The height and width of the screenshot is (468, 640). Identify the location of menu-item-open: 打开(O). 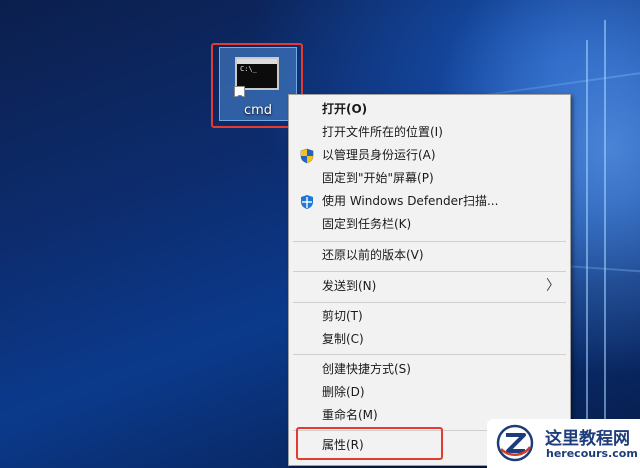
(429, 109).